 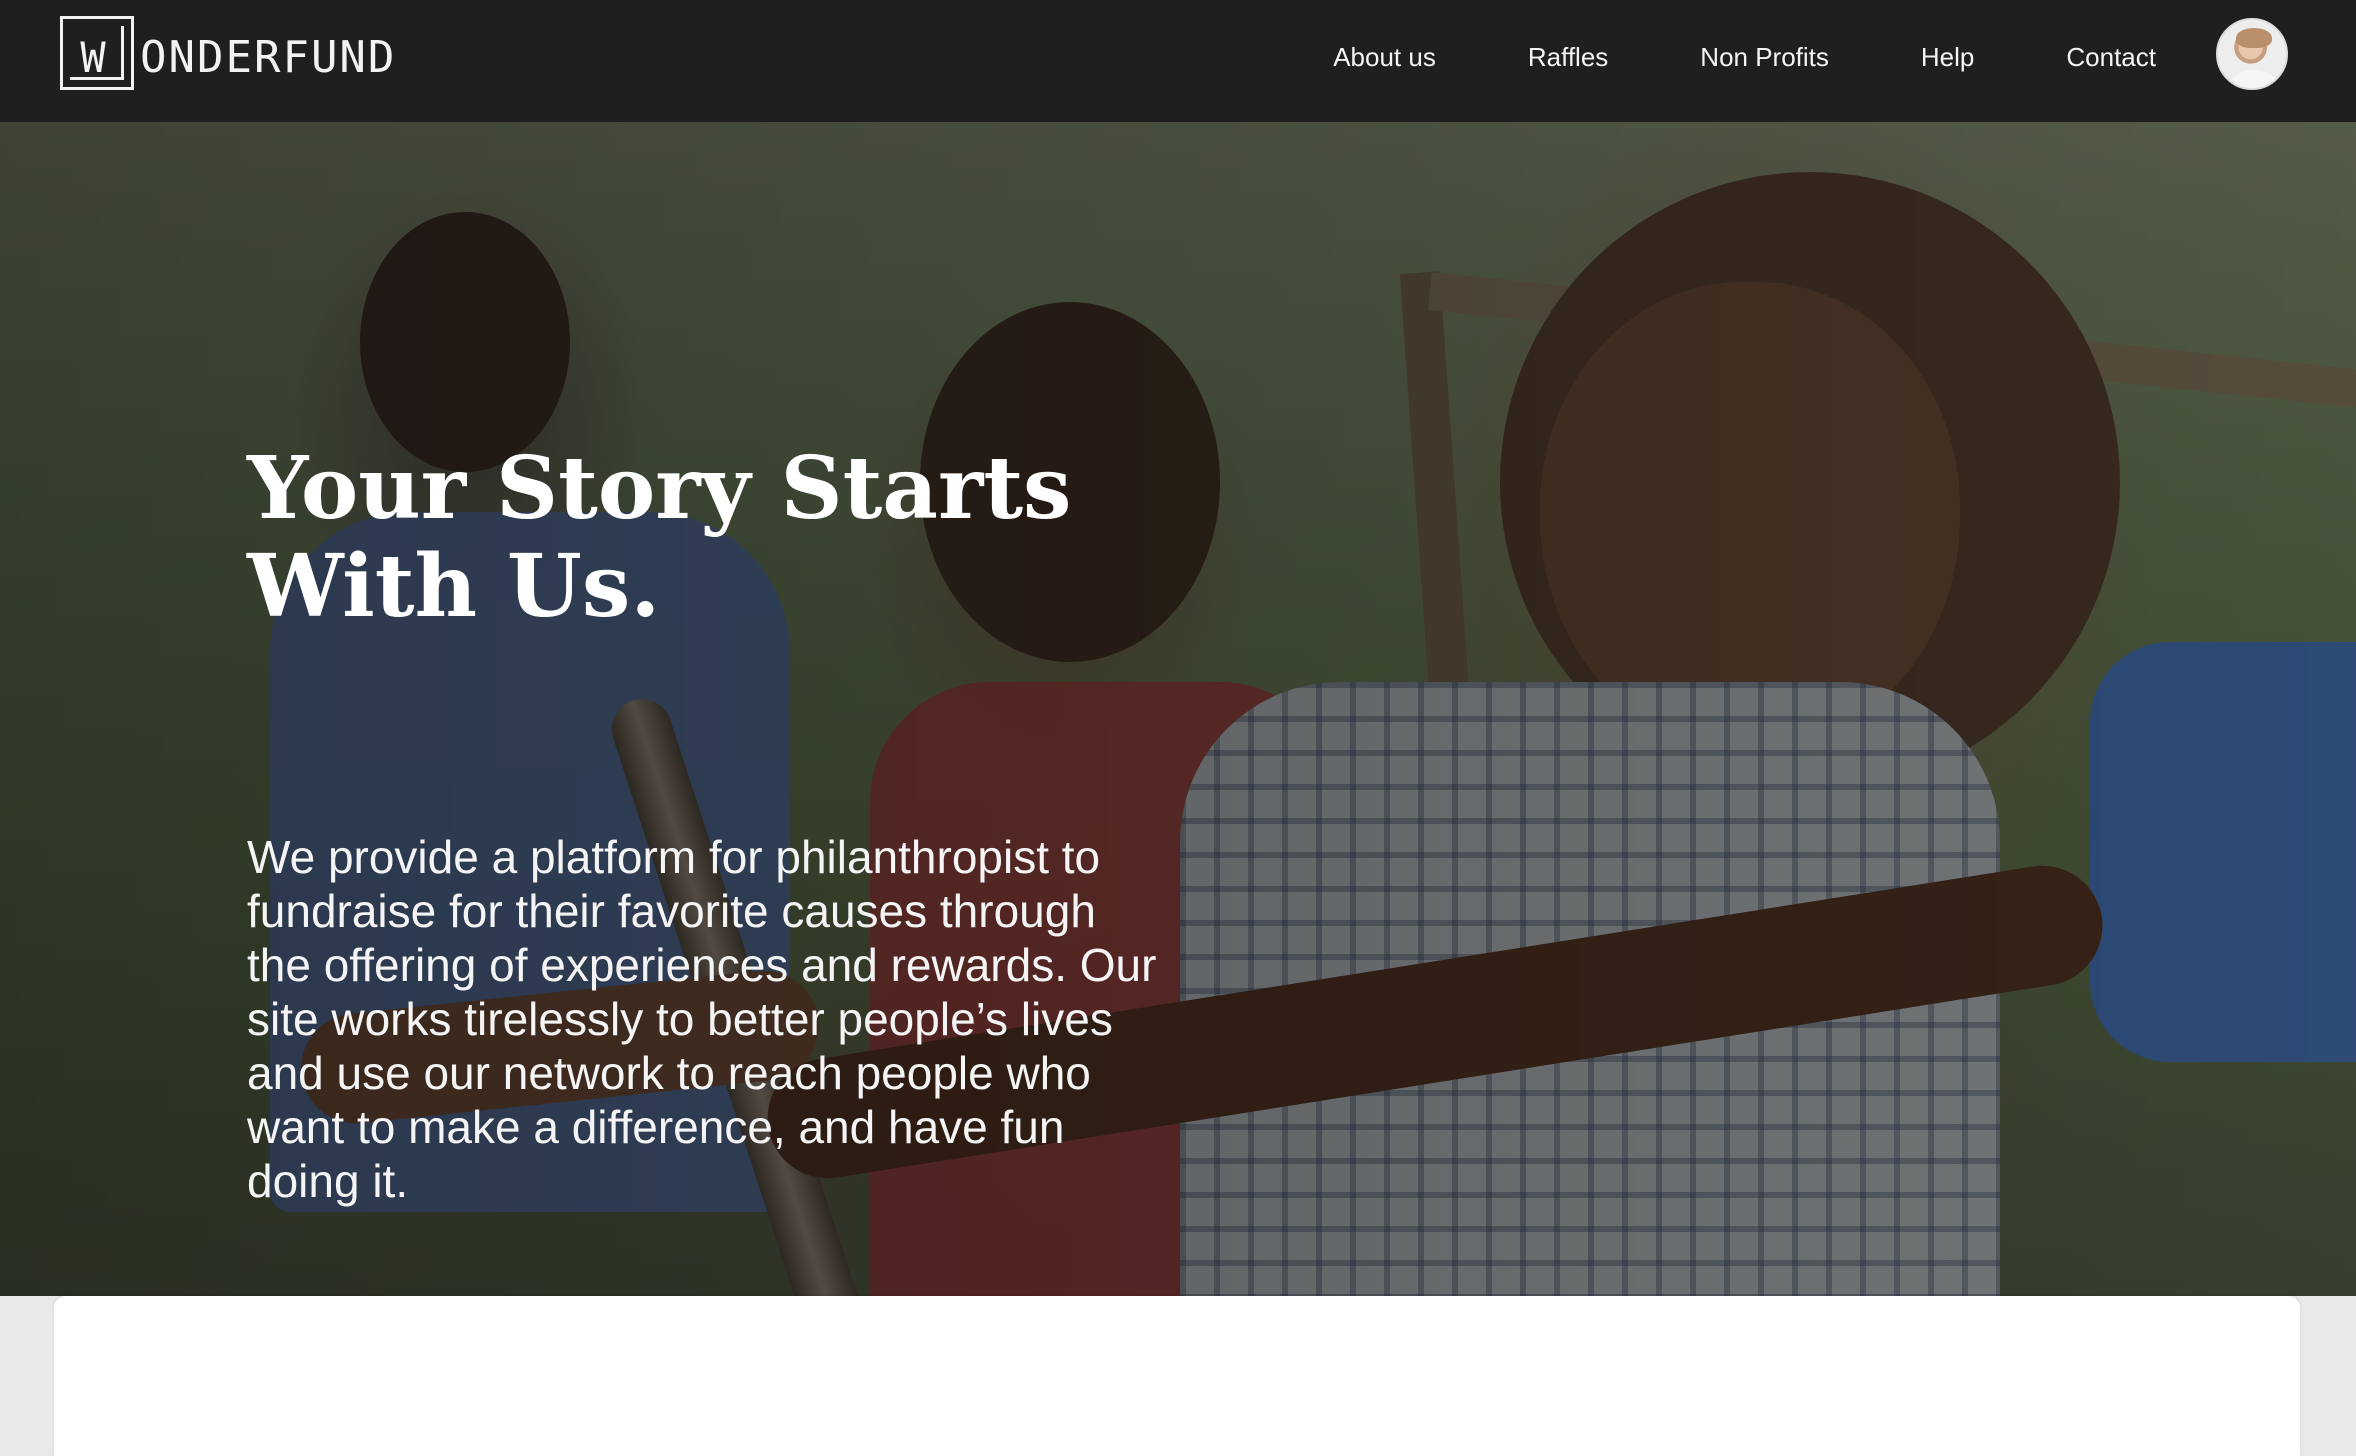 What do you see at coordinates (2254, 79) in the screenshot?
I see `avatar-shirt` at bounding box center [2254, 79].